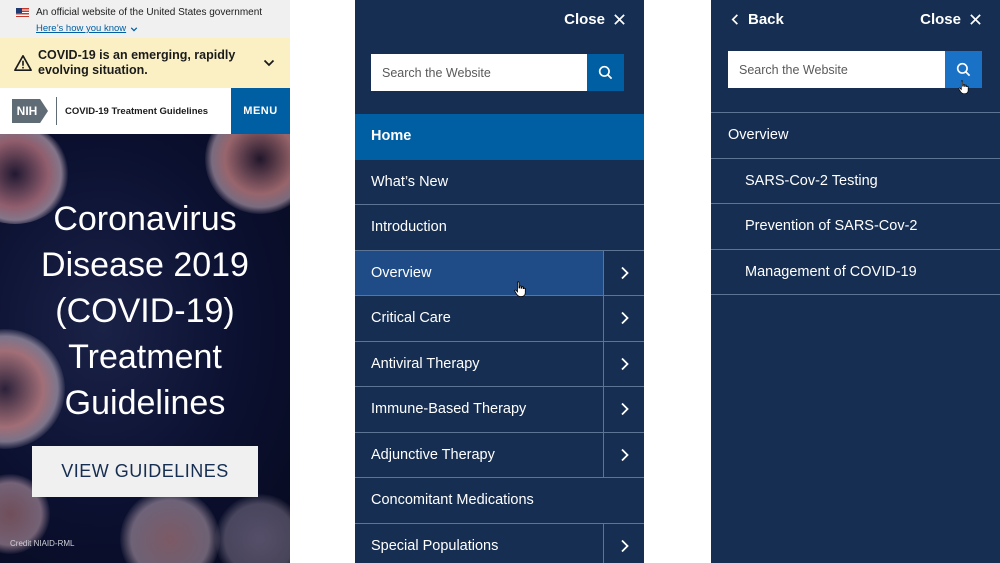 The image size is (1000, 563). What do you see at coordinates (811, 180) in the screenshot?
I see `submenu-item-label: SARS-Cov-2 Testing` at bounding box center [811, 180].